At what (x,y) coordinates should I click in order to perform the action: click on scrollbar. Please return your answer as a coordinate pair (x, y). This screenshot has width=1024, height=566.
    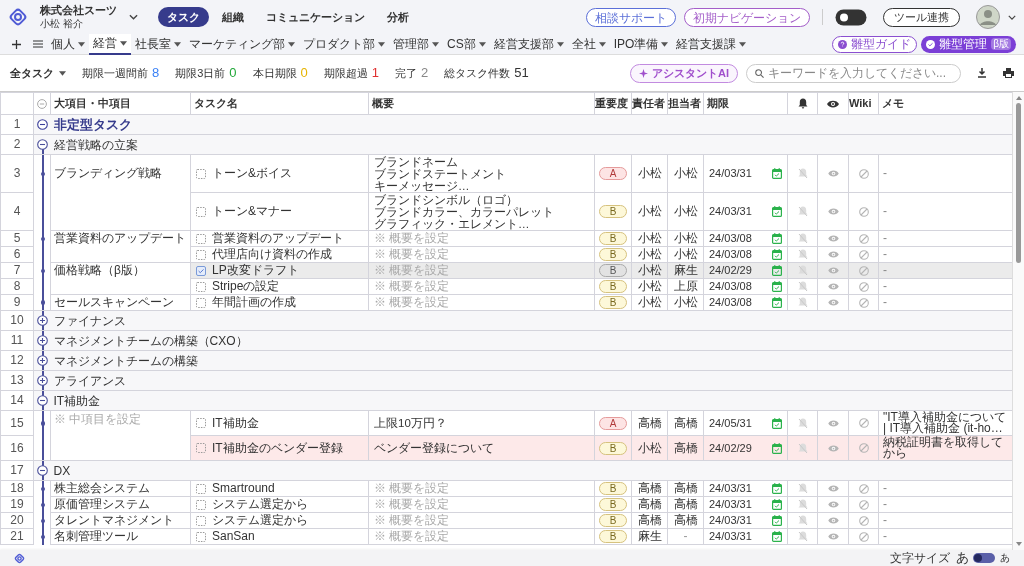
    Looking at the image, I should click on (1018, 321).